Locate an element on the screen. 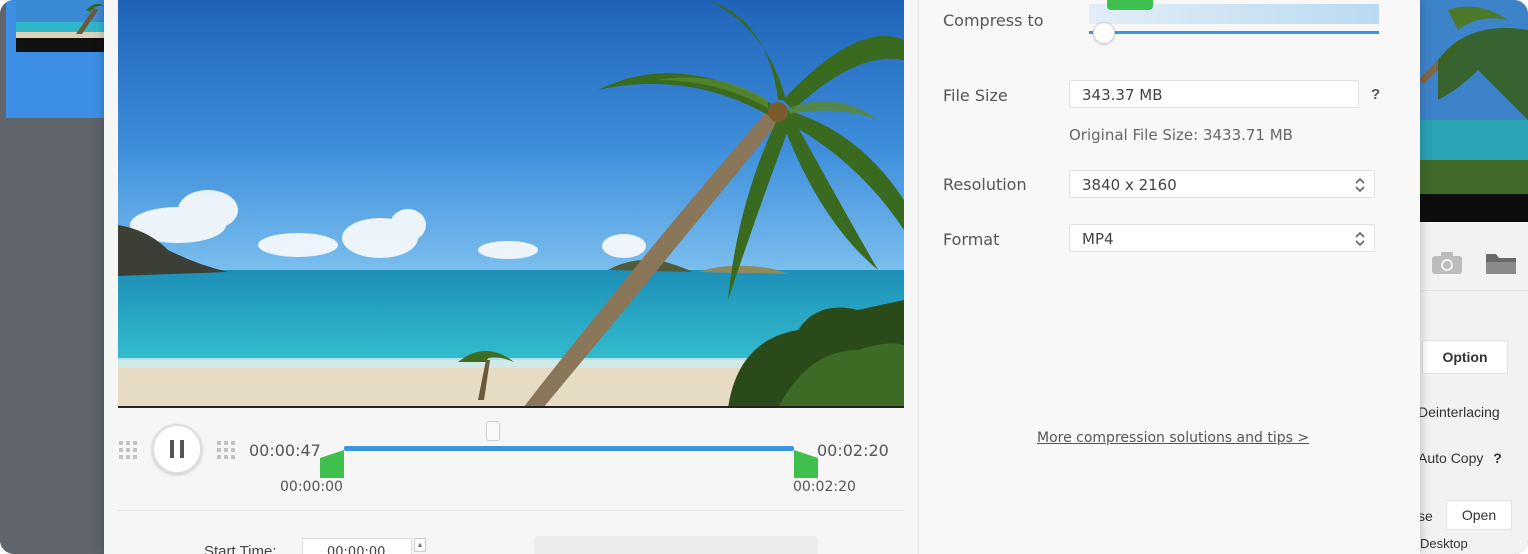 Image resolution: width=1528 pixels, height=554 pixels. auto-copy-row: Auto Copy ? is located at coordinates (1460, 458).